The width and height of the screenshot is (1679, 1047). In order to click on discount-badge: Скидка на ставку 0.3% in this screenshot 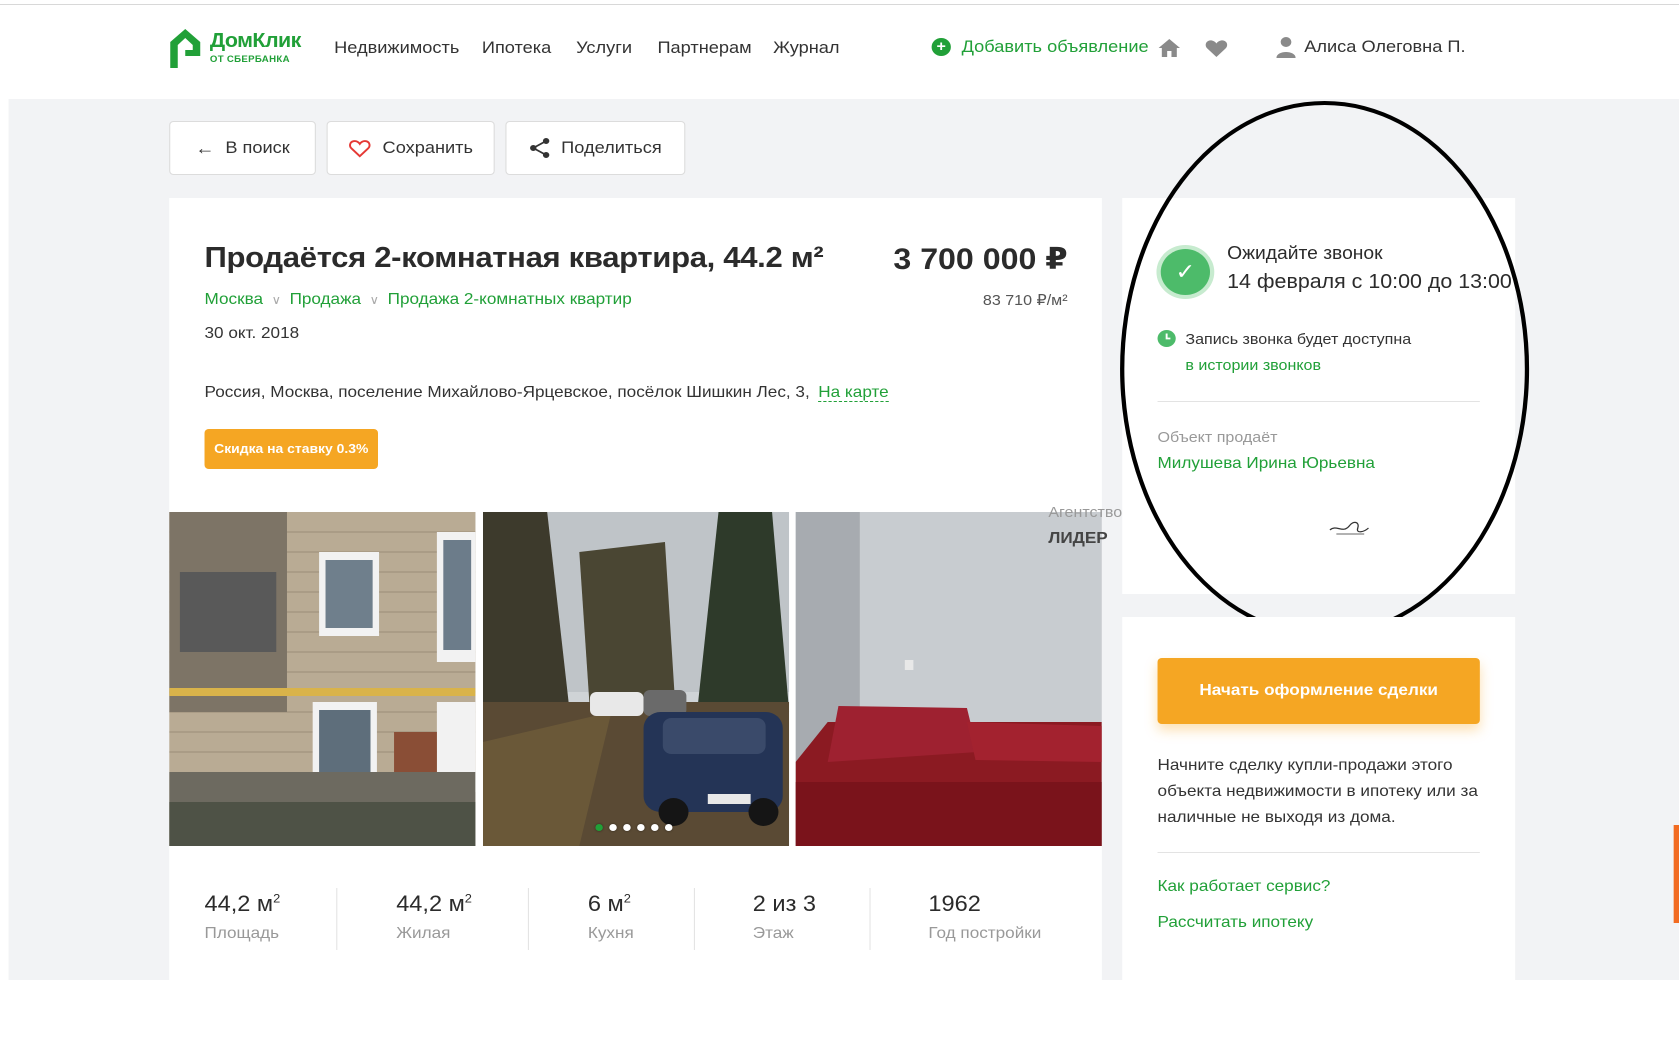, I will do `click(291, 449)`.